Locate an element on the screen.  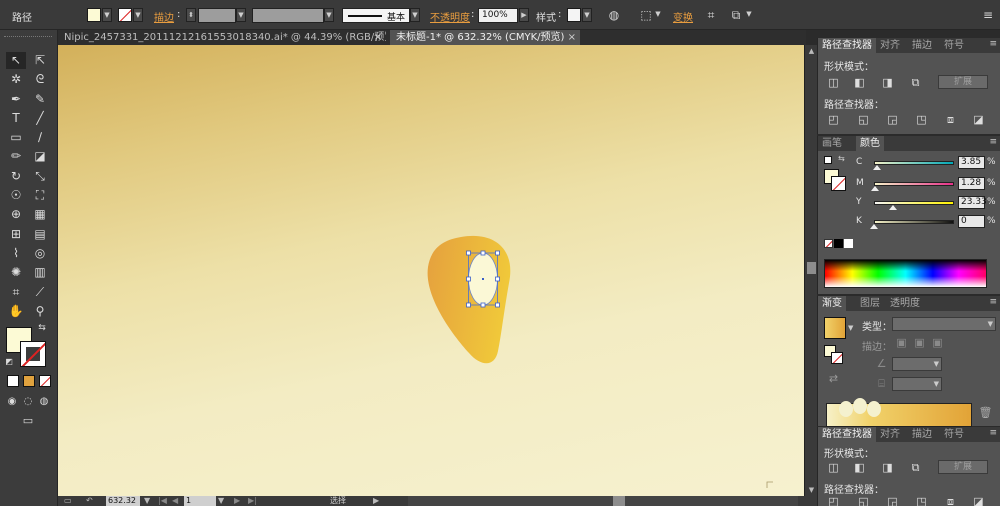
transform-link: 变换 is located at coordinates (683, 16).